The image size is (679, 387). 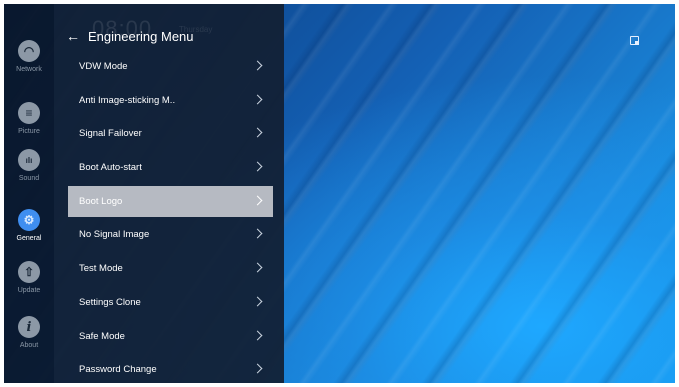 What do you see at coordinates (110, 302) in the screenshot?
I see `menu-item-label: Settings Clone` at bounding box center [110, 302].